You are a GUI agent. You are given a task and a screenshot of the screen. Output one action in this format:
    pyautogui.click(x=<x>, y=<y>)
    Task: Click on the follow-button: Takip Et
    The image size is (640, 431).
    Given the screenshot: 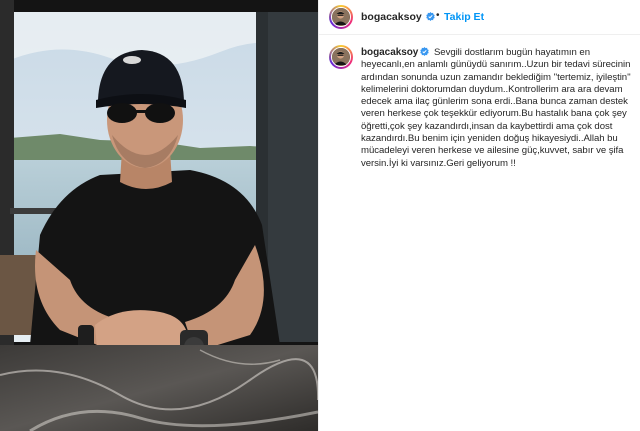 What is the action you would take?
    pyautogui.click(x=464, y=17)
    